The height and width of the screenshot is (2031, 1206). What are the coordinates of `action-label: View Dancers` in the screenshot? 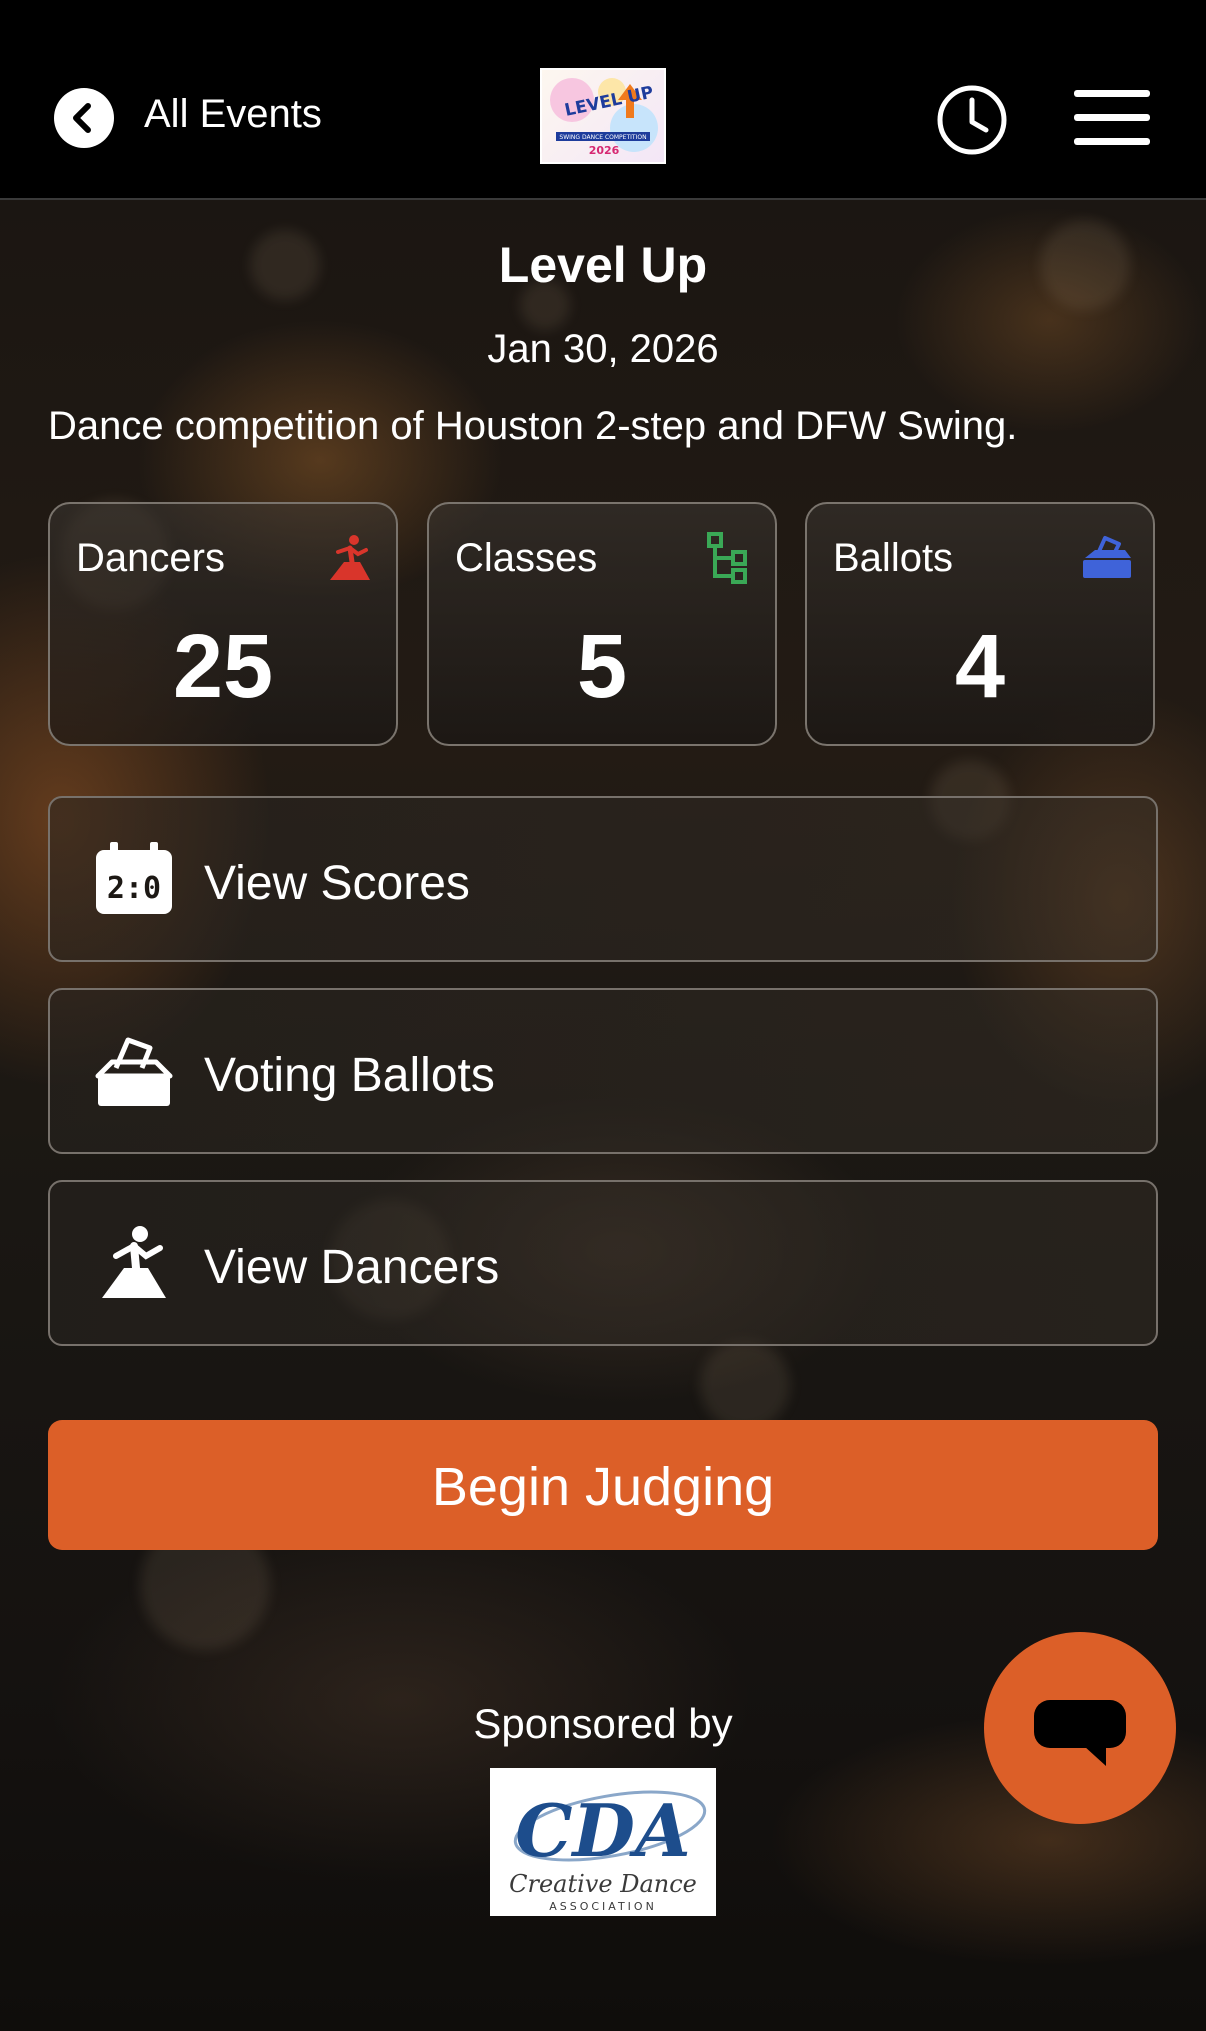 It's located at (352, 1267).